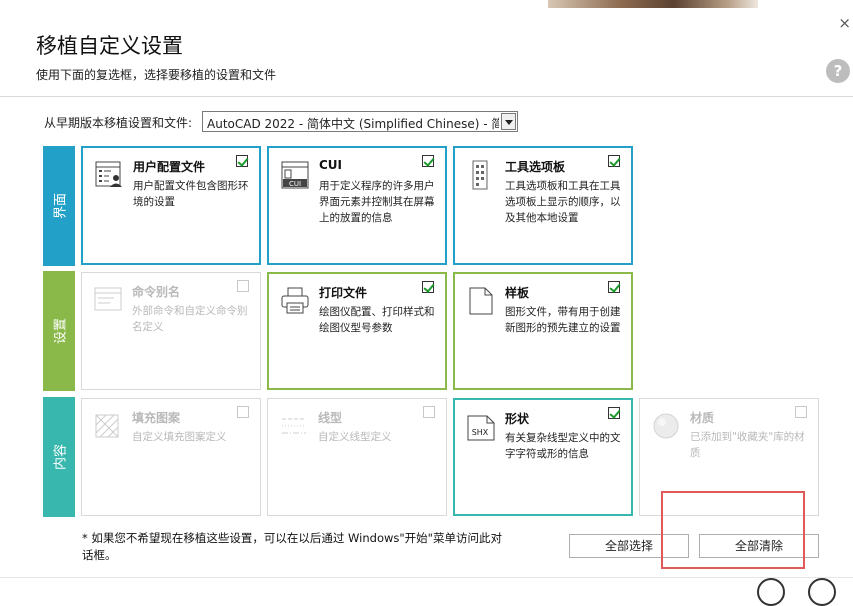  Describe the element at coordinates (355, 437) in the screenshot. I see `card-desc: 自定义线型定义` at that location.